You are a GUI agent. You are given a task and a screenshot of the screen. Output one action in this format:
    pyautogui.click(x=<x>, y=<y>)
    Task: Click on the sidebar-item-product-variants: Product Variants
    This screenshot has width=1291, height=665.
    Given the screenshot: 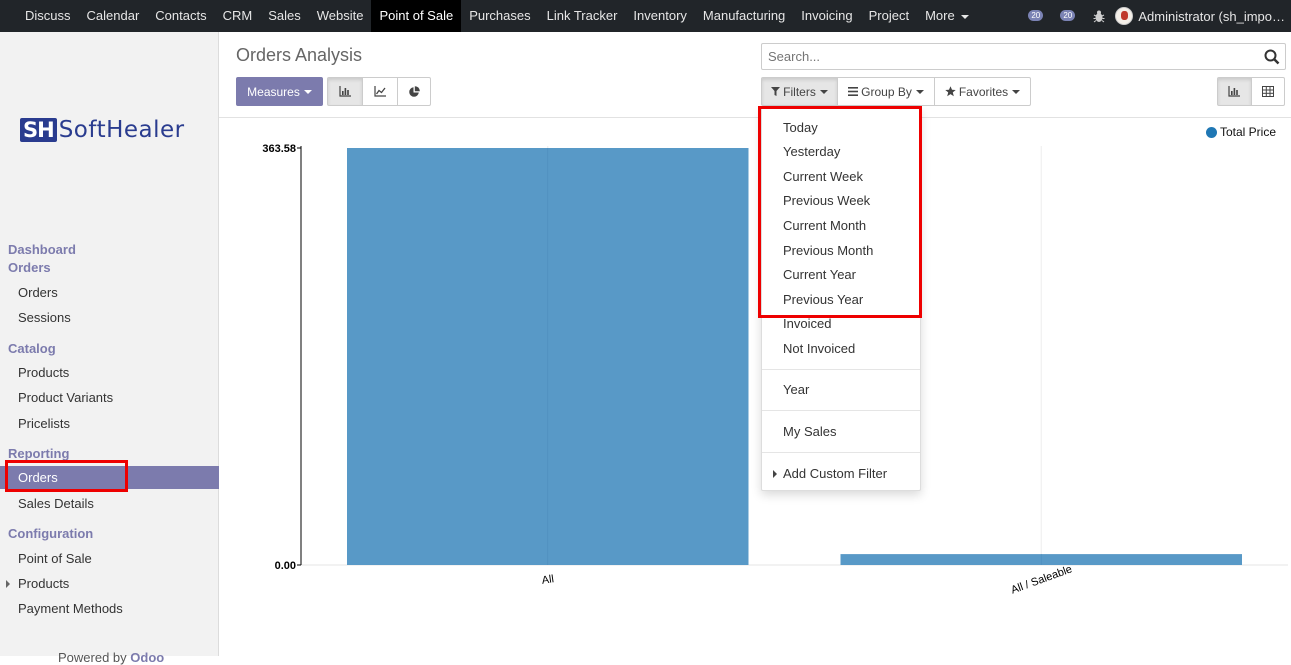 What is the action you would take?
    pyautogui.click(x=65, y=397)
    